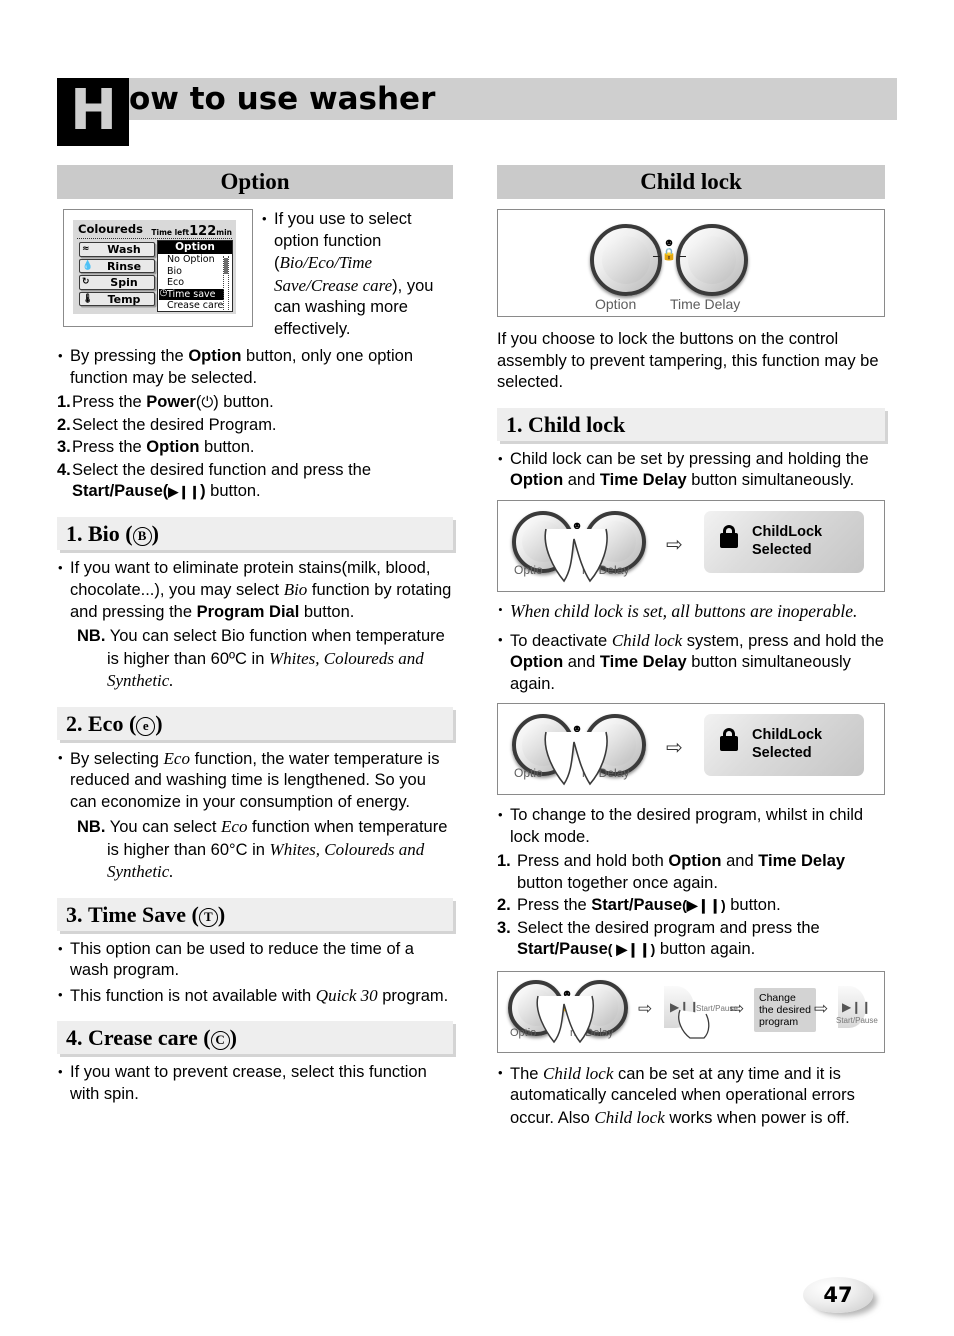 The width and height of the screenshot is (954, 1336). Describe the element at coordinates (782, 549) in the screenshot. I see `childlock-chip-line2: Selected` at that location.